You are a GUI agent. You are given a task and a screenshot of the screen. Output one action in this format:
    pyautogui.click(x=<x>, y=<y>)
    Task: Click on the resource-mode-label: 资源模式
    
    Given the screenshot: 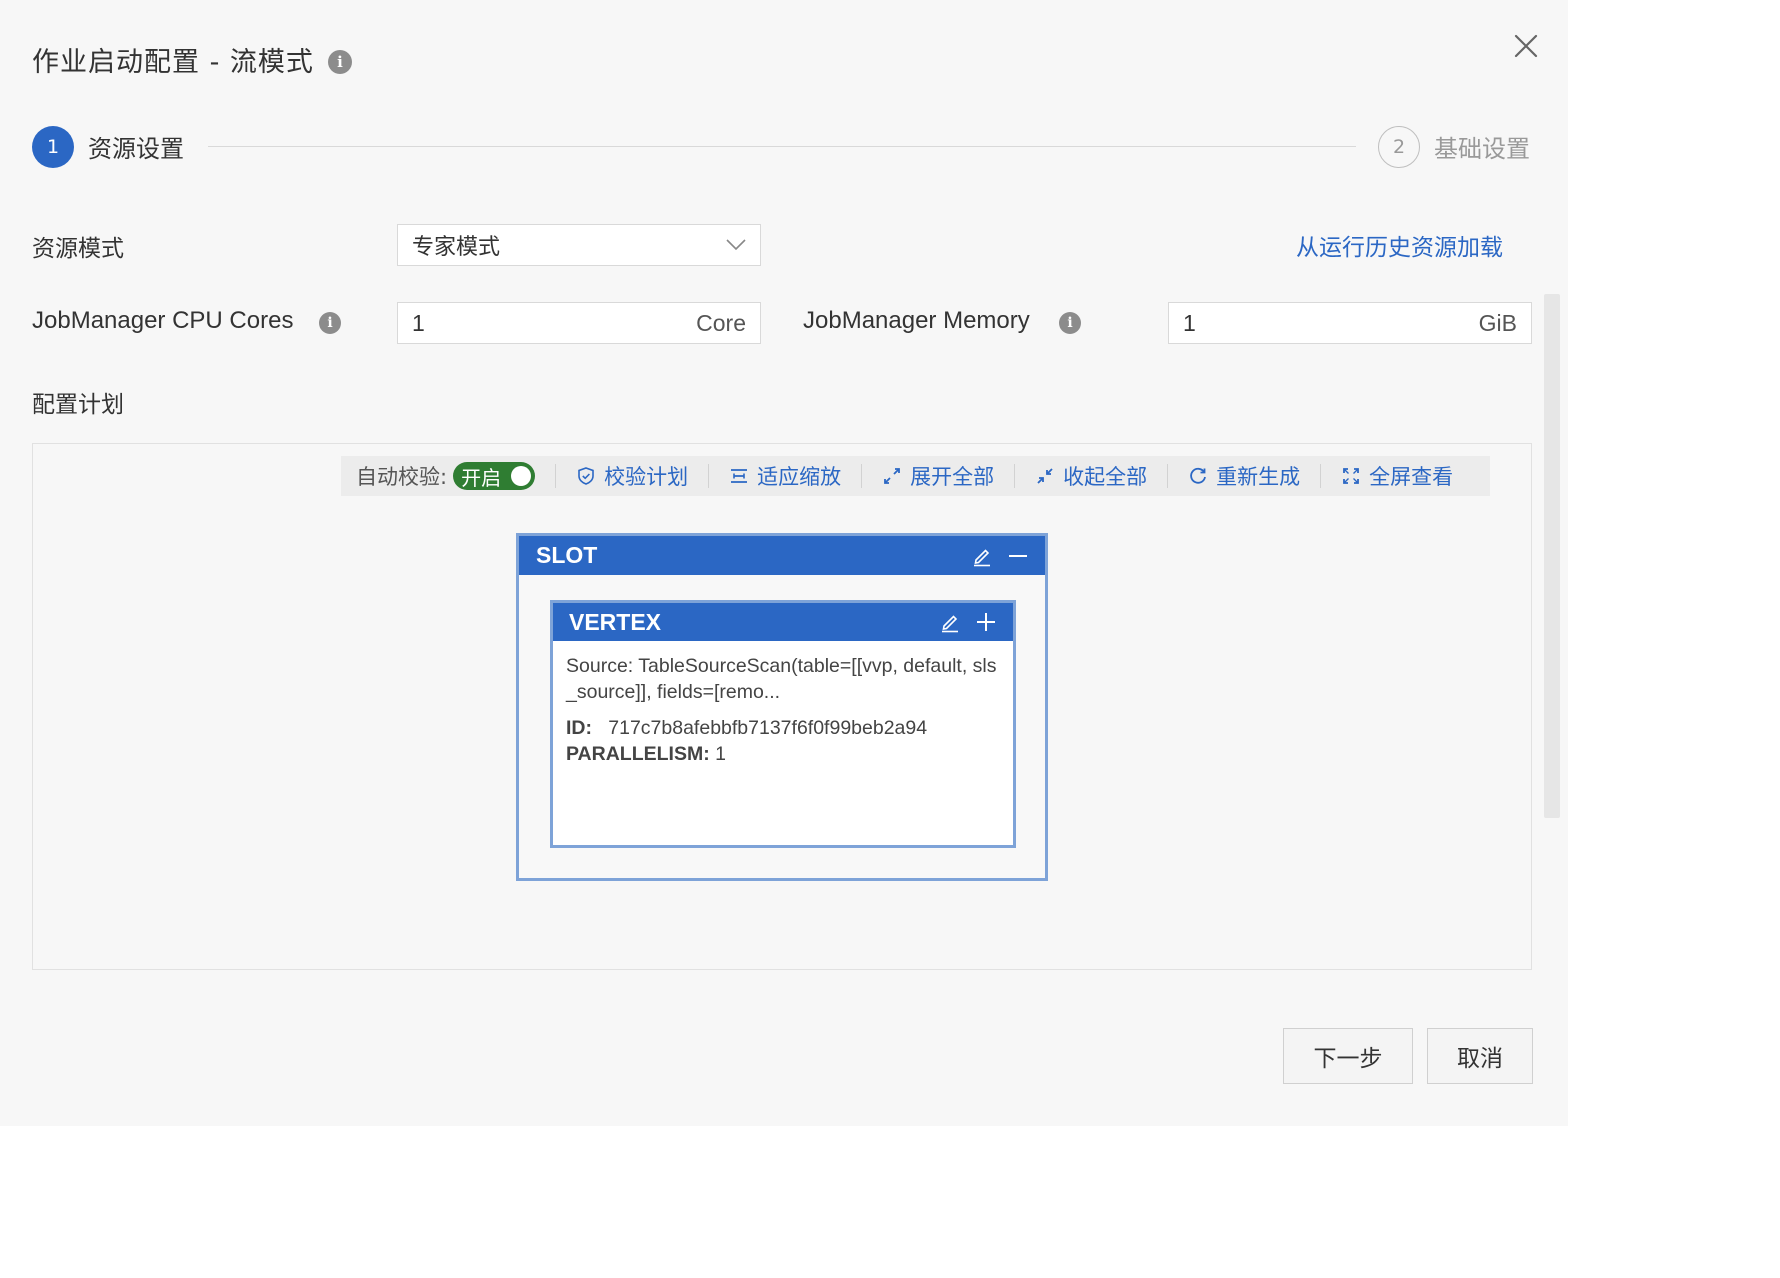 What is the action you would take?
    pyautogui.click(x=78, y=249)
    